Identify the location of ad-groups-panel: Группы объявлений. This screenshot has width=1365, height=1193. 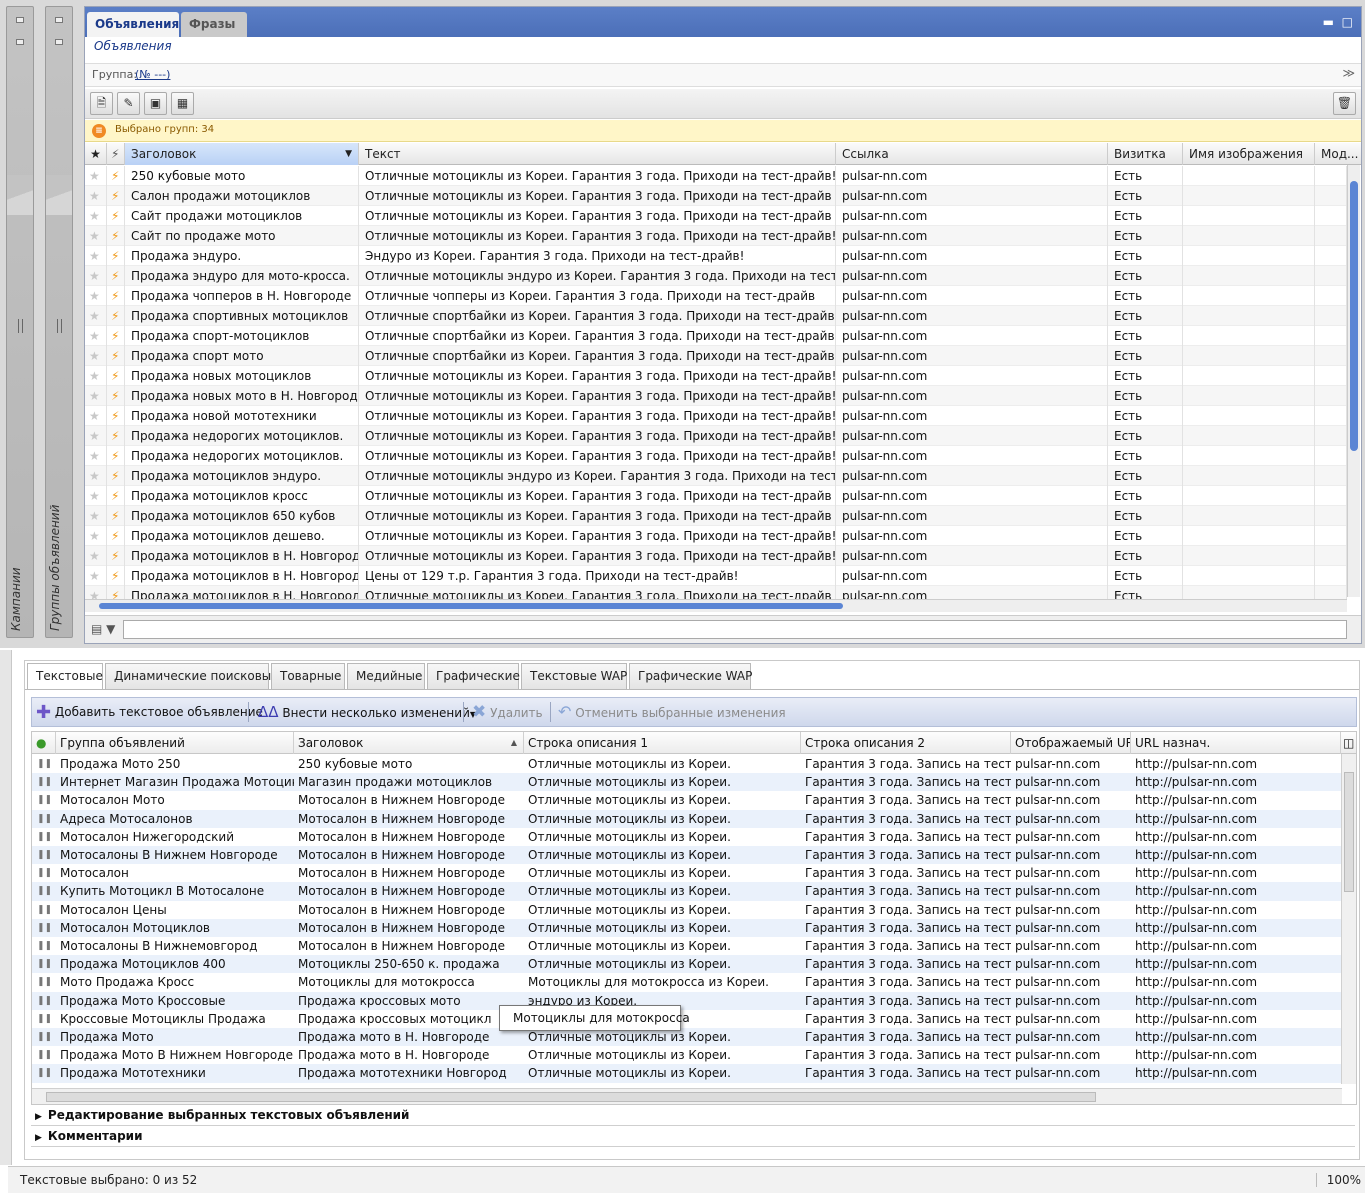
(59, 322).